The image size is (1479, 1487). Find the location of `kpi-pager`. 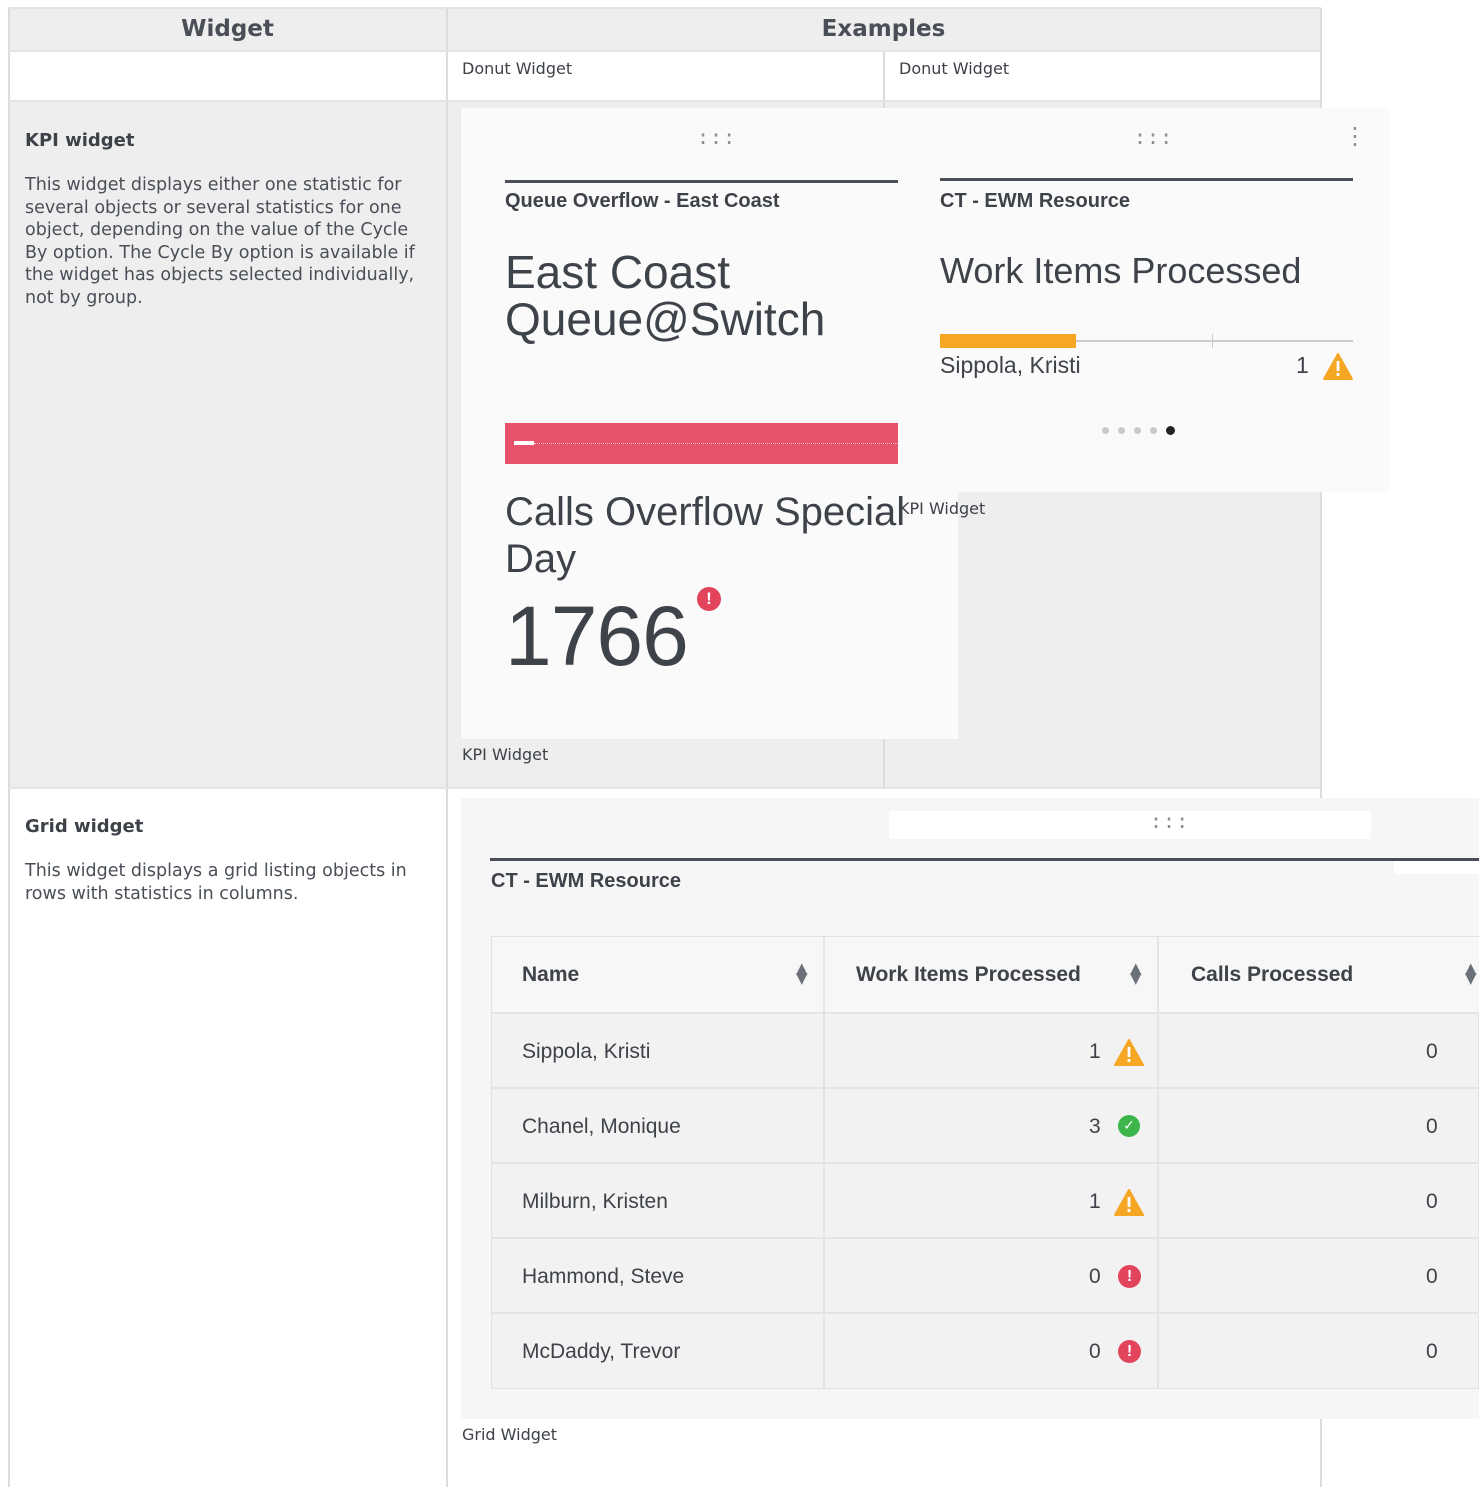

kpi-pager is located at coordinates (1138, 430).